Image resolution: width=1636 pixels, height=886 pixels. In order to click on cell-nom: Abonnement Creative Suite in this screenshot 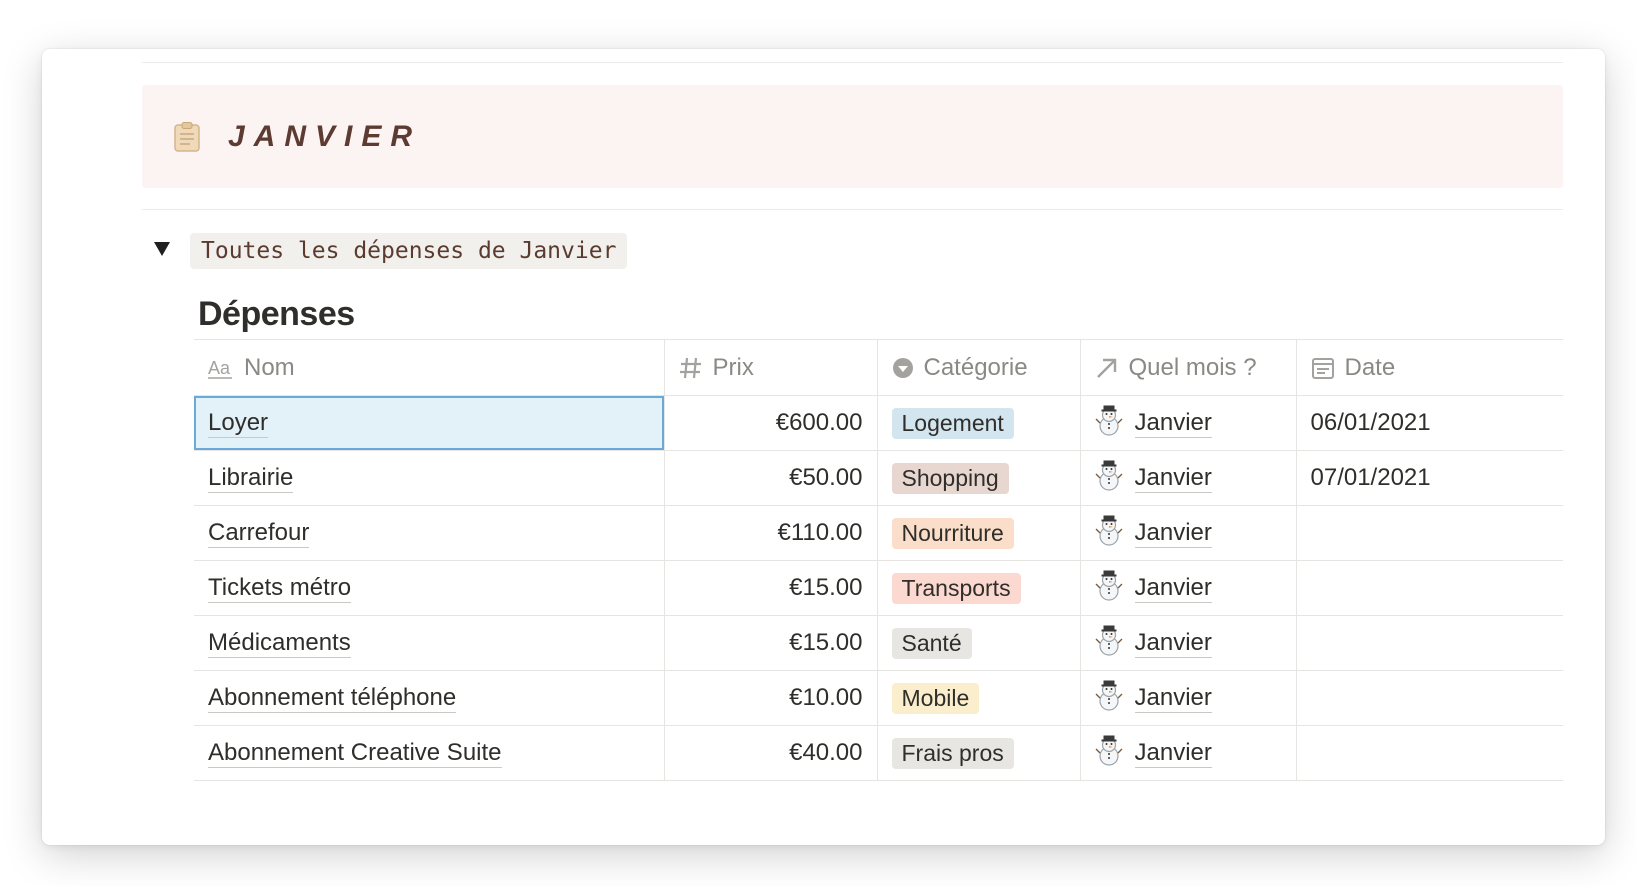, I will do `click(429, 753)`.